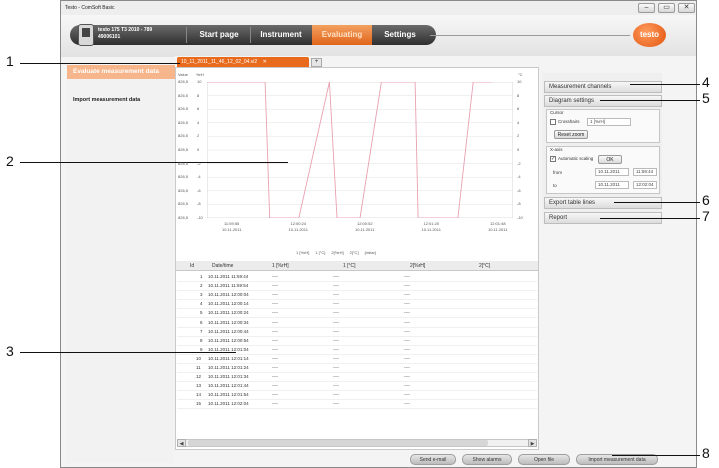  What do you see at coordinates (706, 453) in the screenshot?
I see `callout-8: 8` at bounding box center [706, 453].